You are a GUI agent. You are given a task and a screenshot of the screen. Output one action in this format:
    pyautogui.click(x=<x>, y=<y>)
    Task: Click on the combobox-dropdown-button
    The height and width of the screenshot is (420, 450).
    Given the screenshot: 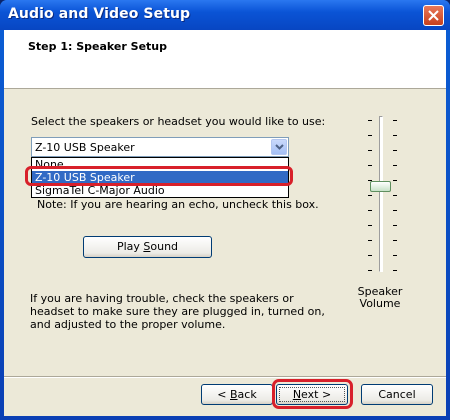 What is the action you would take?
    pyautogui.click(x=279, y=147)
    